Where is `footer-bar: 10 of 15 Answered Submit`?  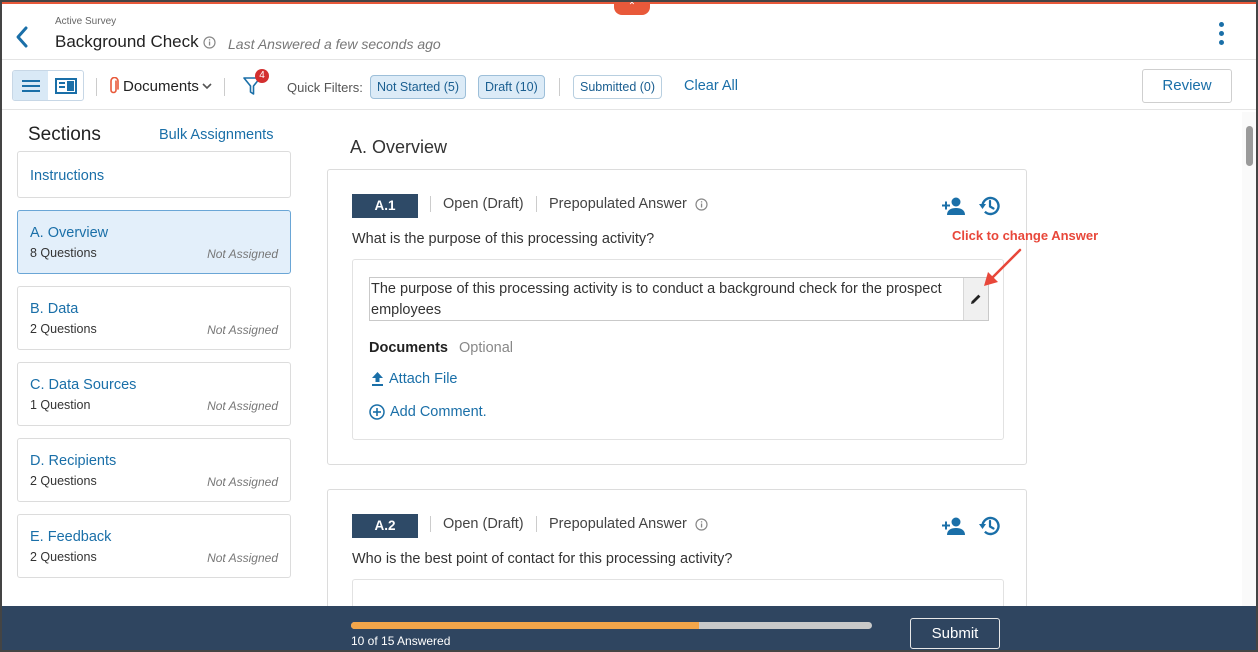 footer-bar: 10 of 15 Answered Submit is located at coordinates (629, 628).